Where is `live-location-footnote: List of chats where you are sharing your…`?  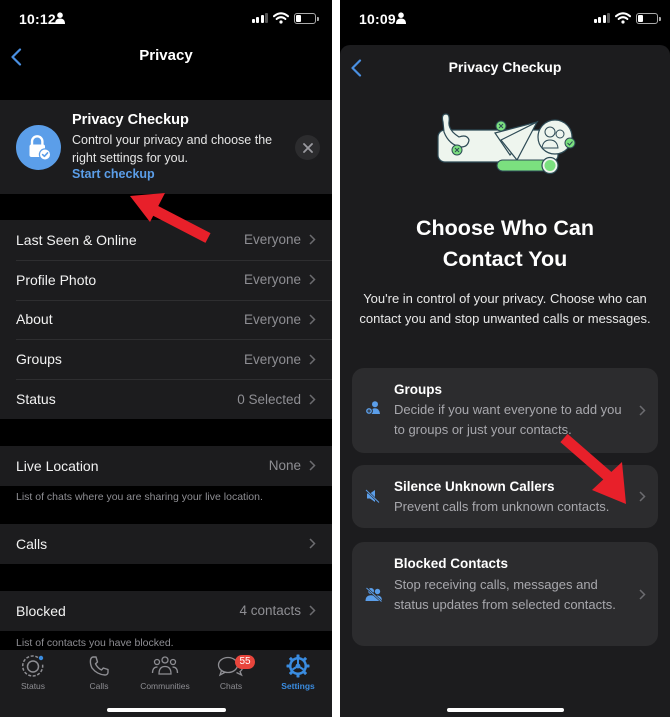 live-location-footnote: List of chats where you are sharing your… is located at coordinates (139, 497).